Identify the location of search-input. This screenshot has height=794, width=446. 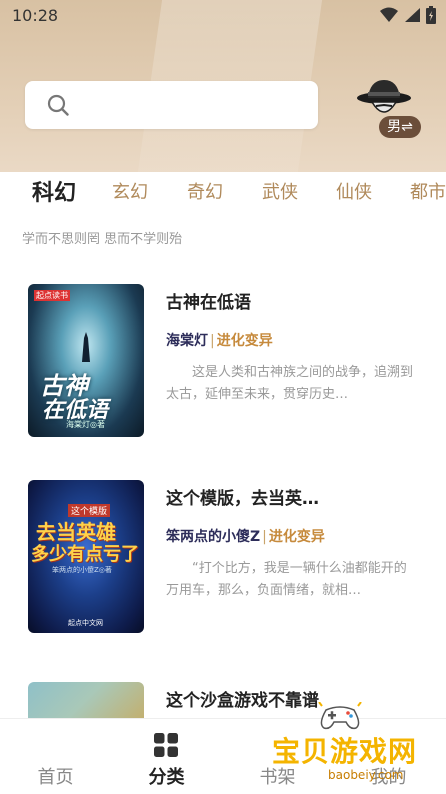
(171, 105).